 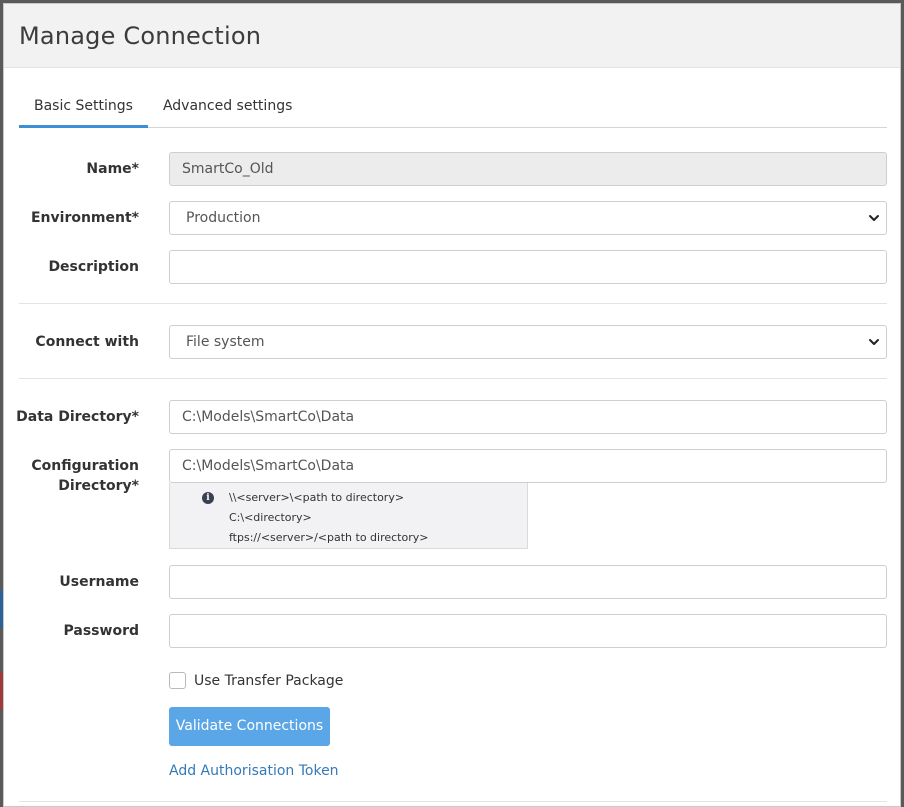 What do you see at coordinates (528, 218) in the screenshot?
I see `environment-select: Production` at bounding box center [528, 218].